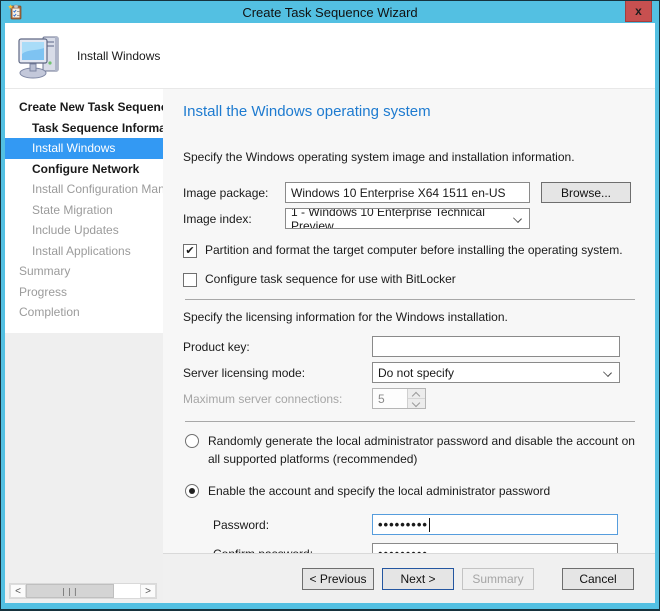  Describe the element at coordinates (84, 292) in the screenshot. I see `nav-item-progress: Progress` at that location.